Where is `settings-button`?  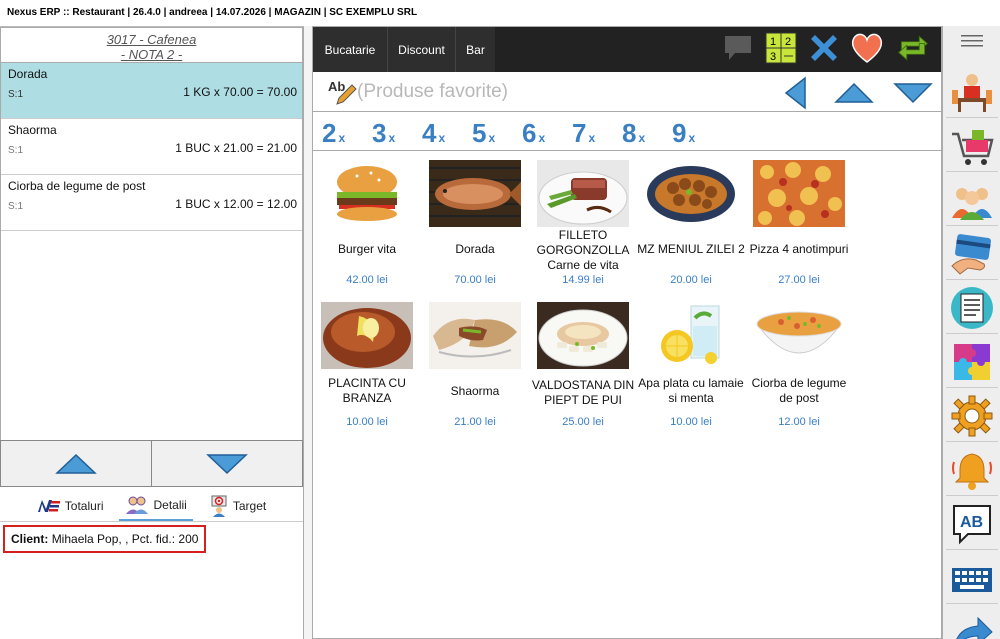
settings-button is located at coordinates (972, 416).